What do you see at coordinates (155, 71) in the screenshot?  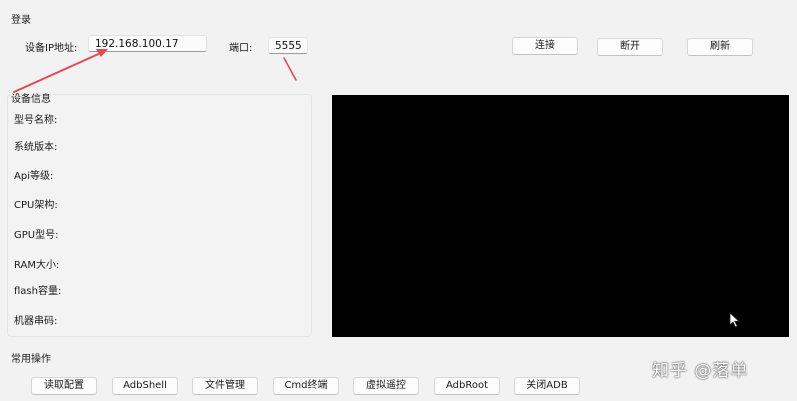 I see `annotation-arrows` at bounding box center [155, 71].